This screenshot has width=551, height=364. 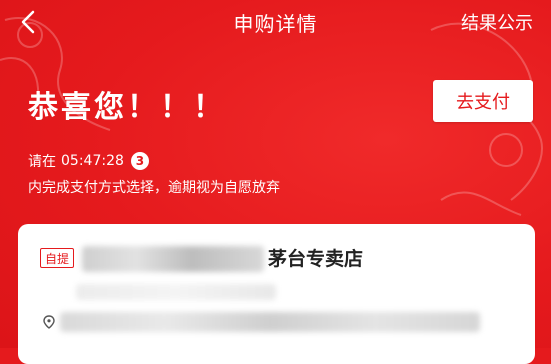 What do you see at coordinates (139, 161) in the screenshot?
I see `step-badge: 3` at bounding box center [139, 161].